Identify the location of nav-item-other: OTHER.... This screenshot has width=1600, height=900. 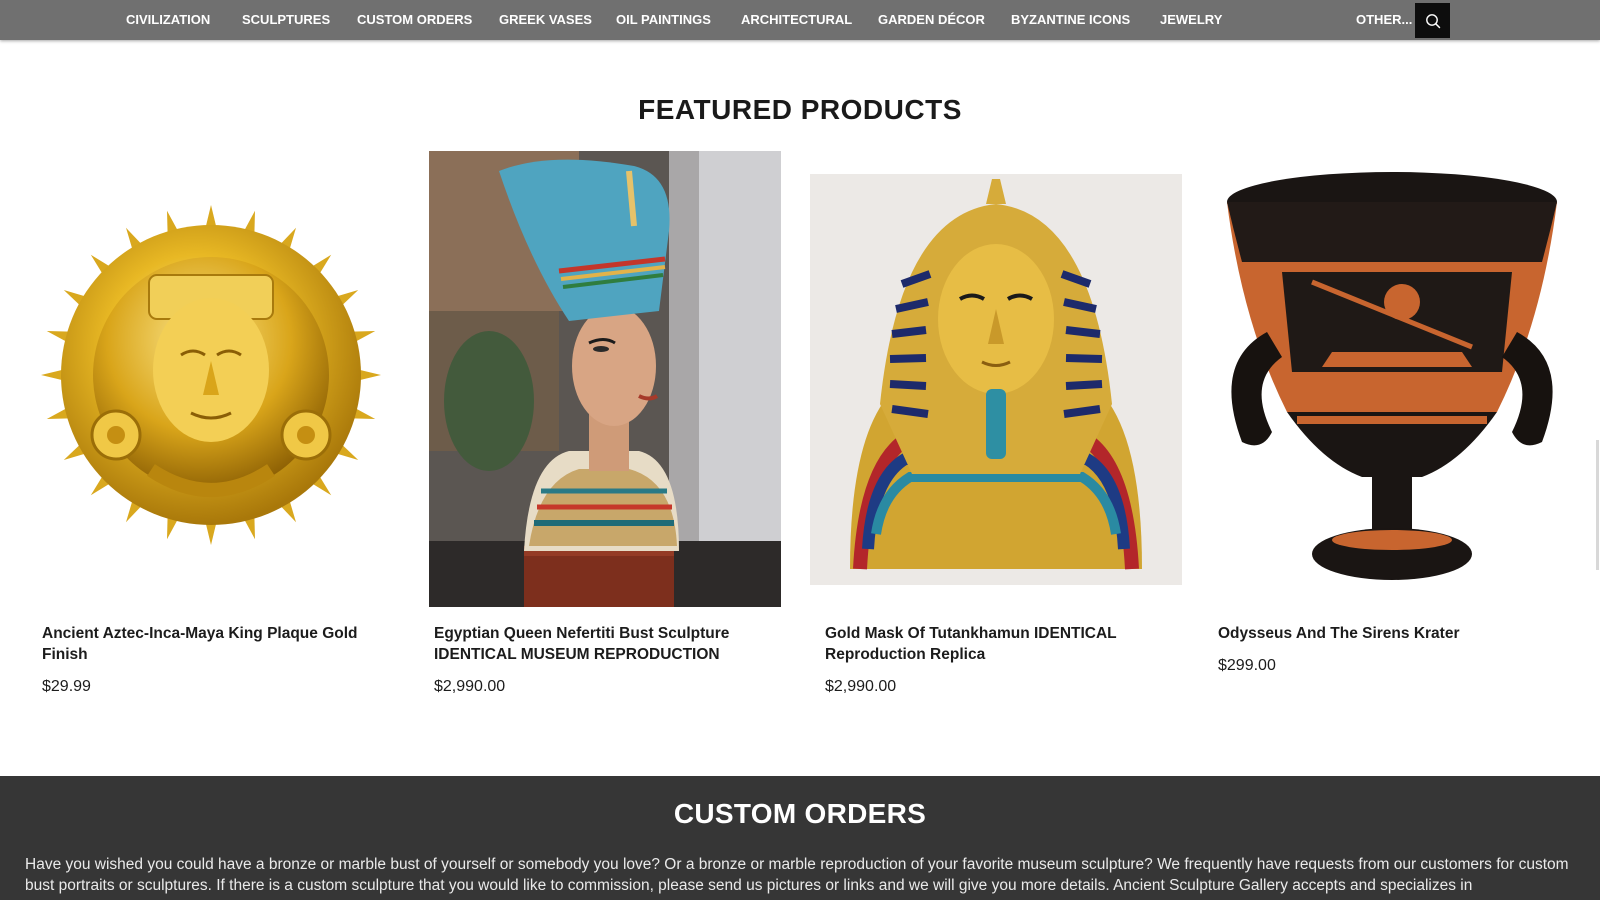
(1384, 20).